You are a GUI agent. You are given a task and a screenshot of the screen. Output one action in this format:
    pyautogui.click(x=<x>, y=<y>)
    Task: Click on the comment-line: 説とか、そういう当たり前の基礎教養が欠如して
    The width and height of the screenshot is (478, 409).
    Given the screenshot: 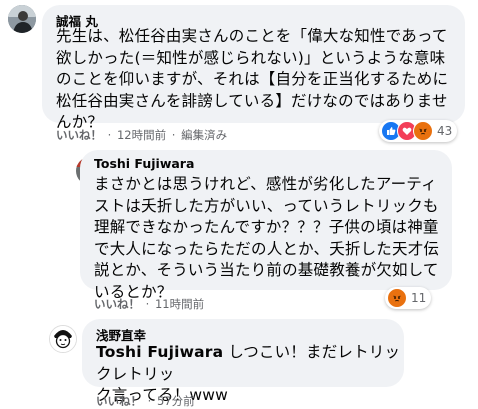 What is the action you would take?
    pyautogui.click(x=266, y=270)
    